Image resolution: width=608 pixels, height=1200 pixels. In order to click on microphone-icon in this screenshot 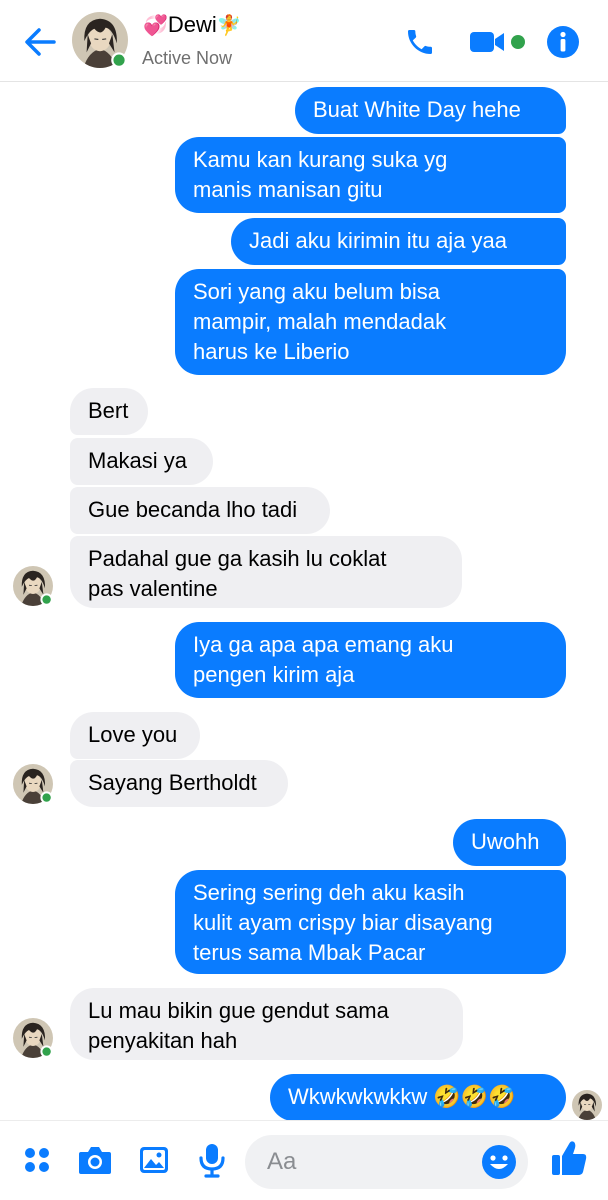, I will do `click(212, 1160)`.